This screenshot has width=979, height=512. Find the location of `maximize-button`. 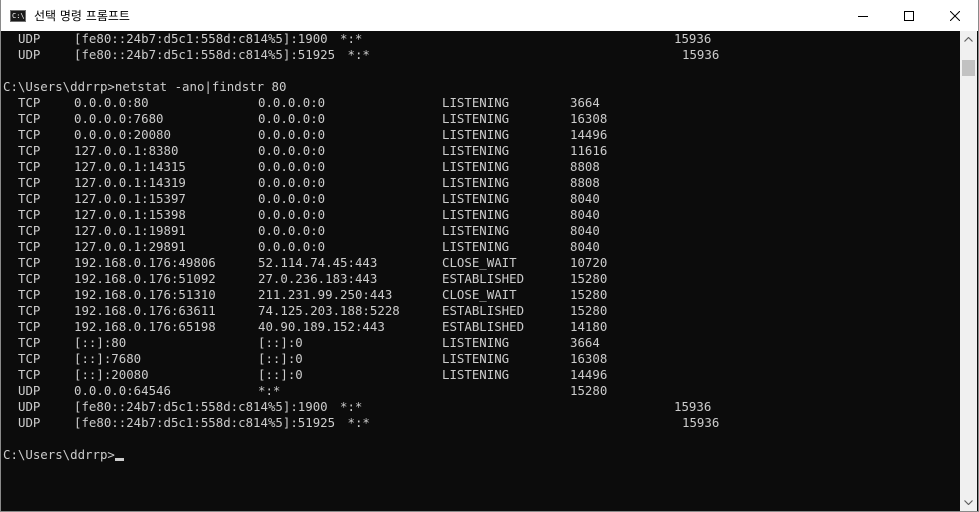

maximize-button is located at coordinates (909, 15).